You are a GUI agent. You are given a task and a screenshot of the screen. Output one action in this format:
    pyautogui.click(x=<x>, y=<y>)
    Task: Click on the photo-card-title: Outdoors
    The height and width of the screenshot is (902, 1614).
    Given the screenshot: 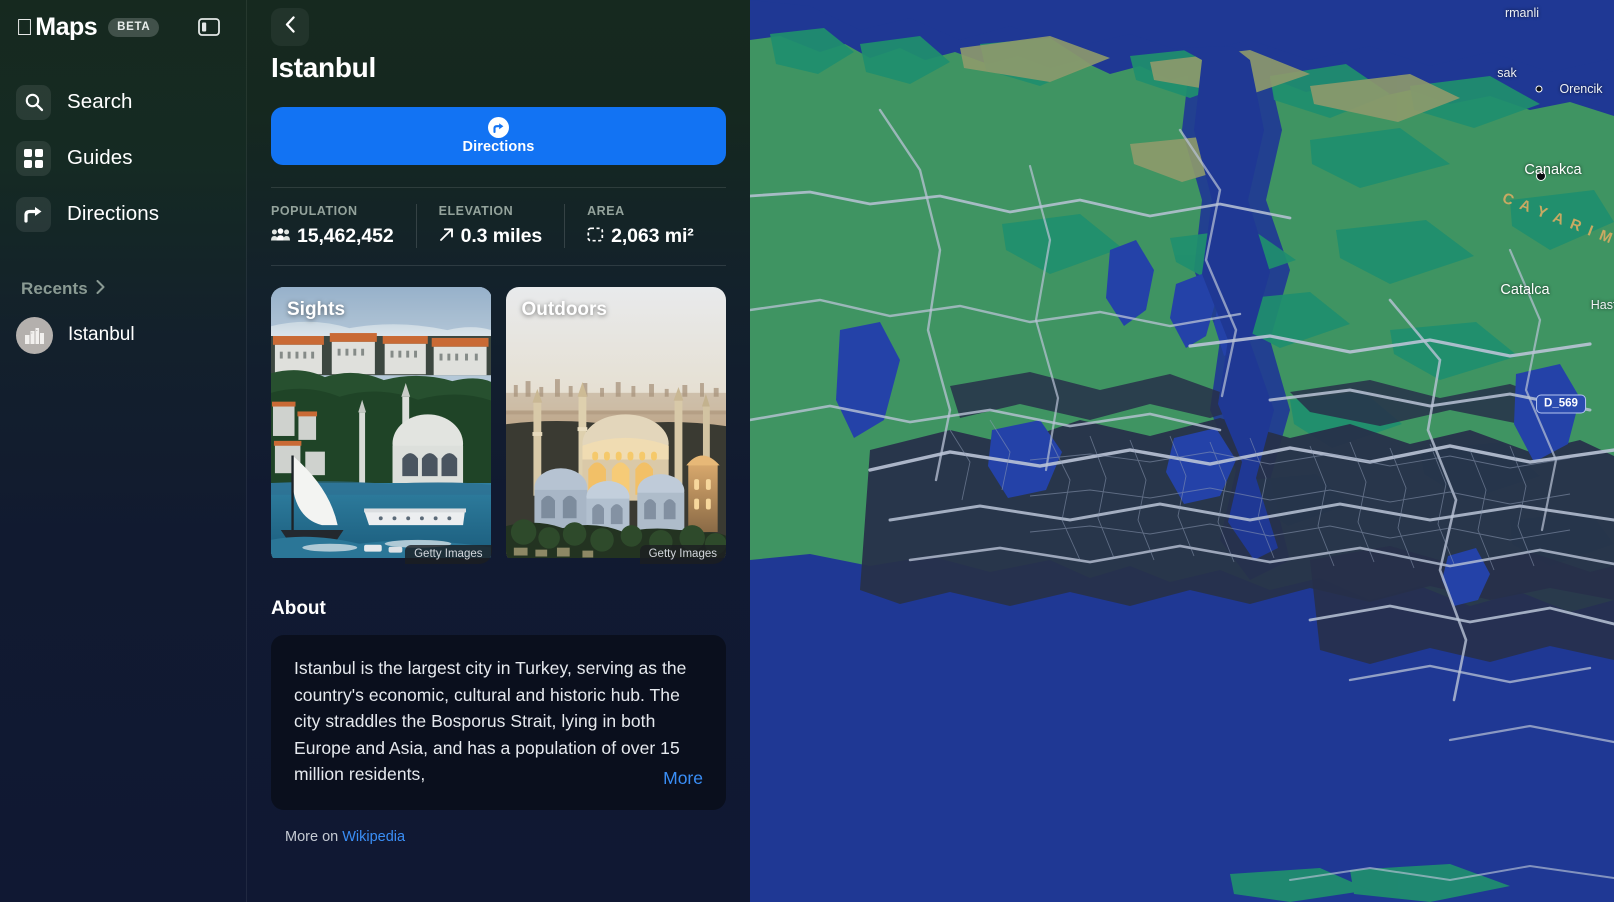 What is the action you would take?
    pyautogui.click(x=564, y=309)
    